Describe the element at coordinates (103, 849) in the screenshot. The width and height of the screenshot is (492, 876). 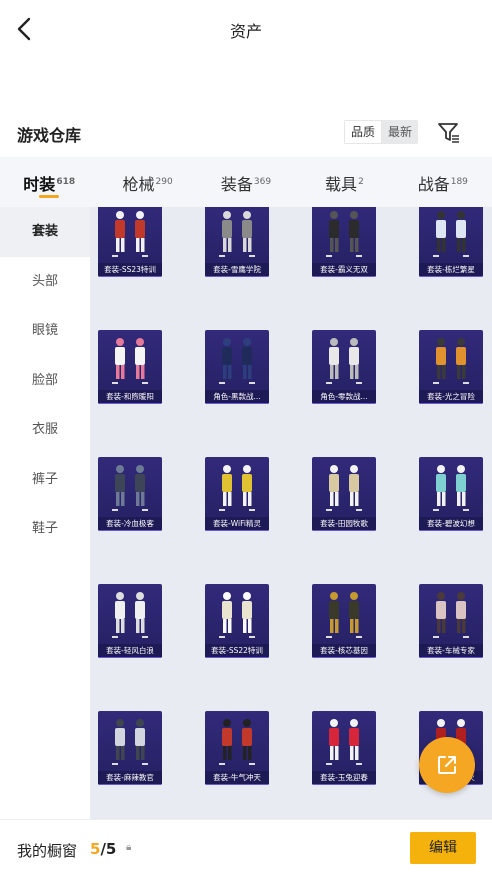
I see `showcase-count: 5/5` at that location.